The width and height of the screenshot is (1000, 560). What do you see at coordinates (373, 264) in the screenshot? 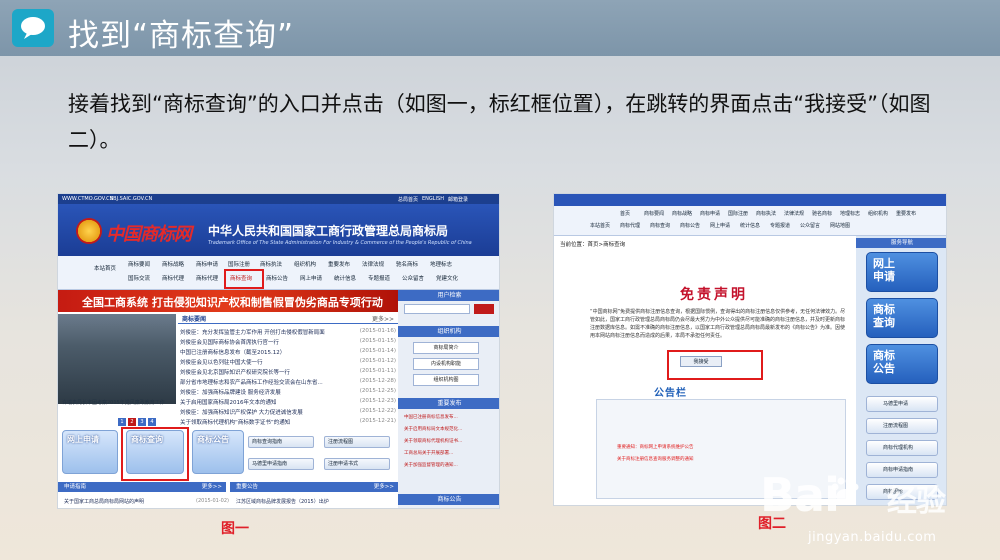
I see `nav-law: 法律法规` at bounding box center [373, 264].